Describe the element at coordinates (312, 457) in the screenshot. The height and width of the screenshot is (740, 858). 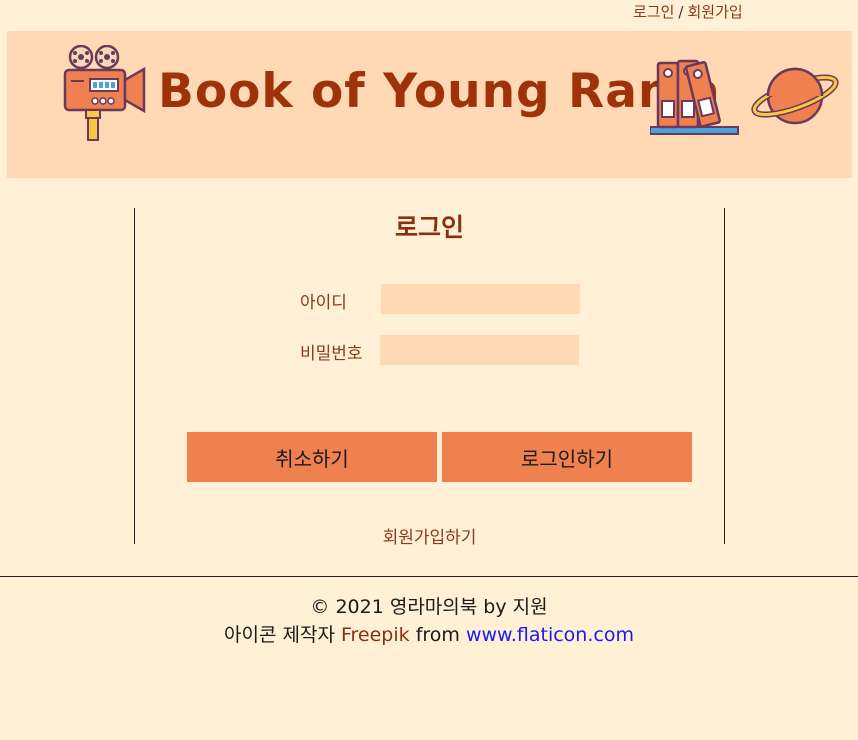
I see `cancel-button: 취소하기` at that location.